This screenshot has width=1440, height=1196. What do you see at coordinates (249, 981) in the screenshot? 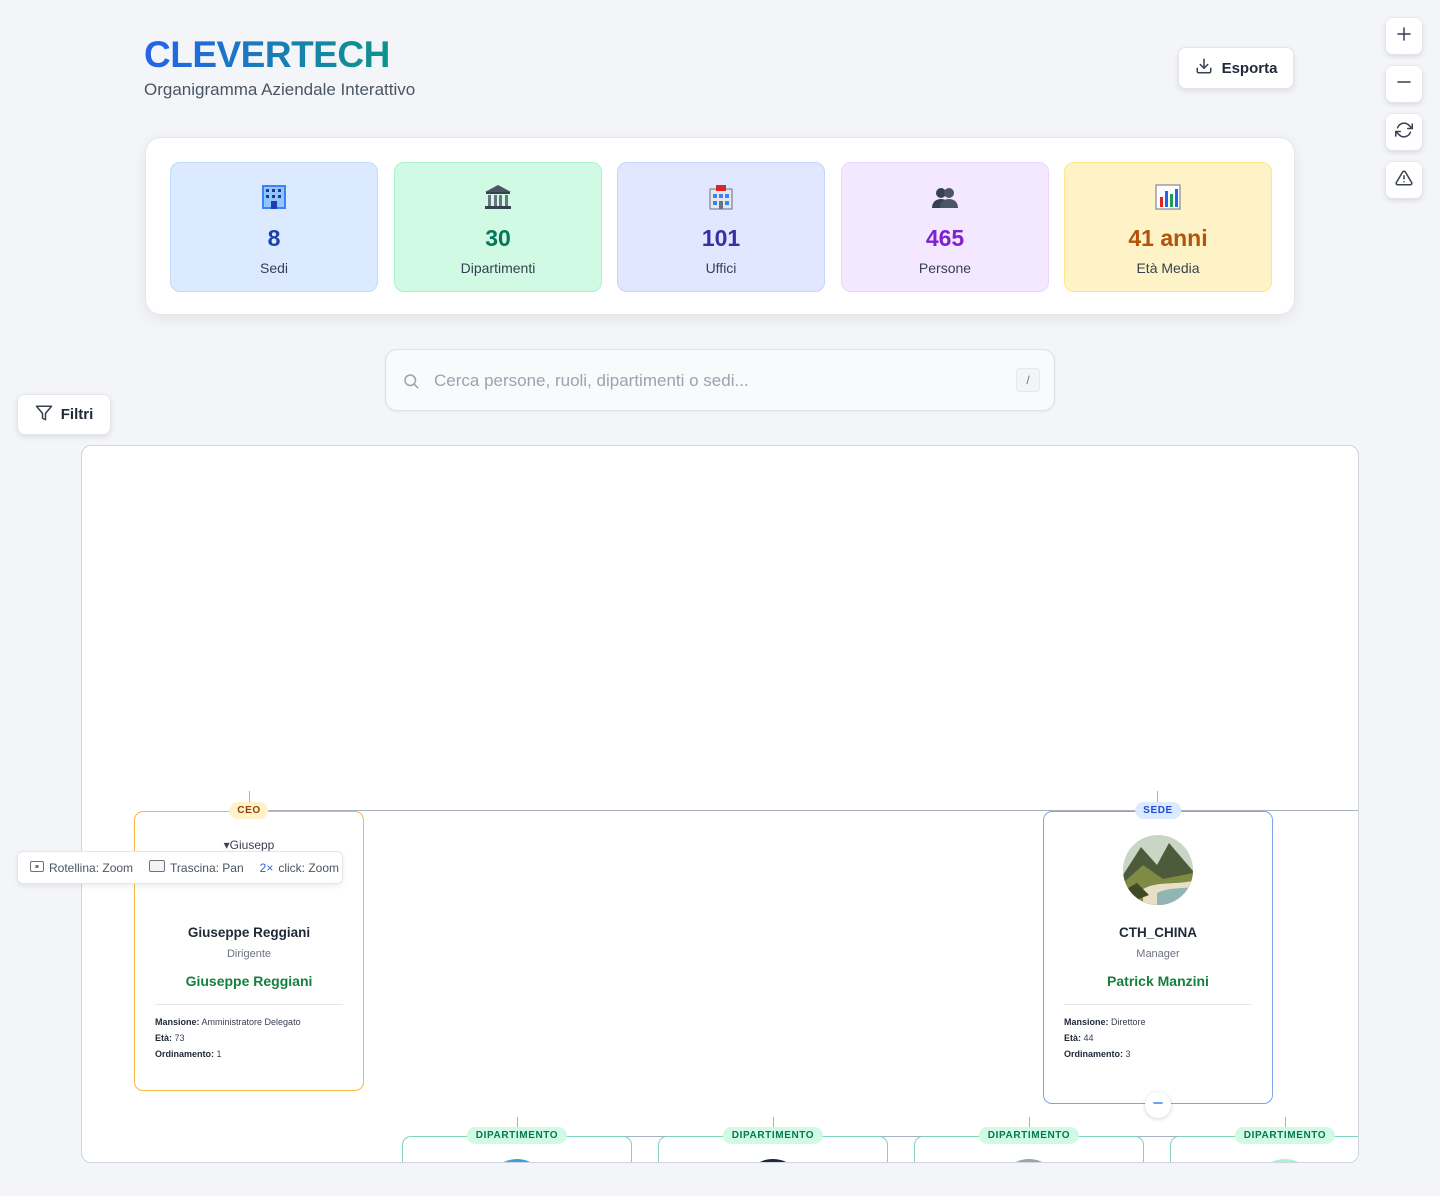
I see `card-manager: Giuseppe Reggiani` at bounding box center [249, 981].